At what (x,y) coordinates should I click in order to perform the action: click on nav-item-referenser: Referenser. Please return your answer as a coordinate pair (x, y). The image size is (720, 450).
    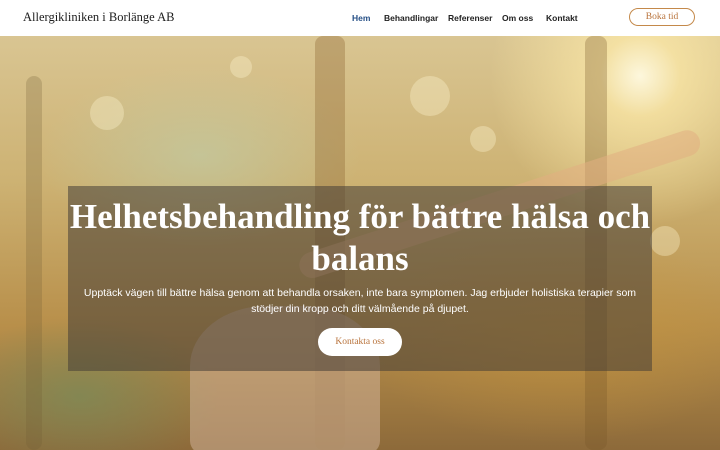
    Looking at the image, I should click on (470, 18).